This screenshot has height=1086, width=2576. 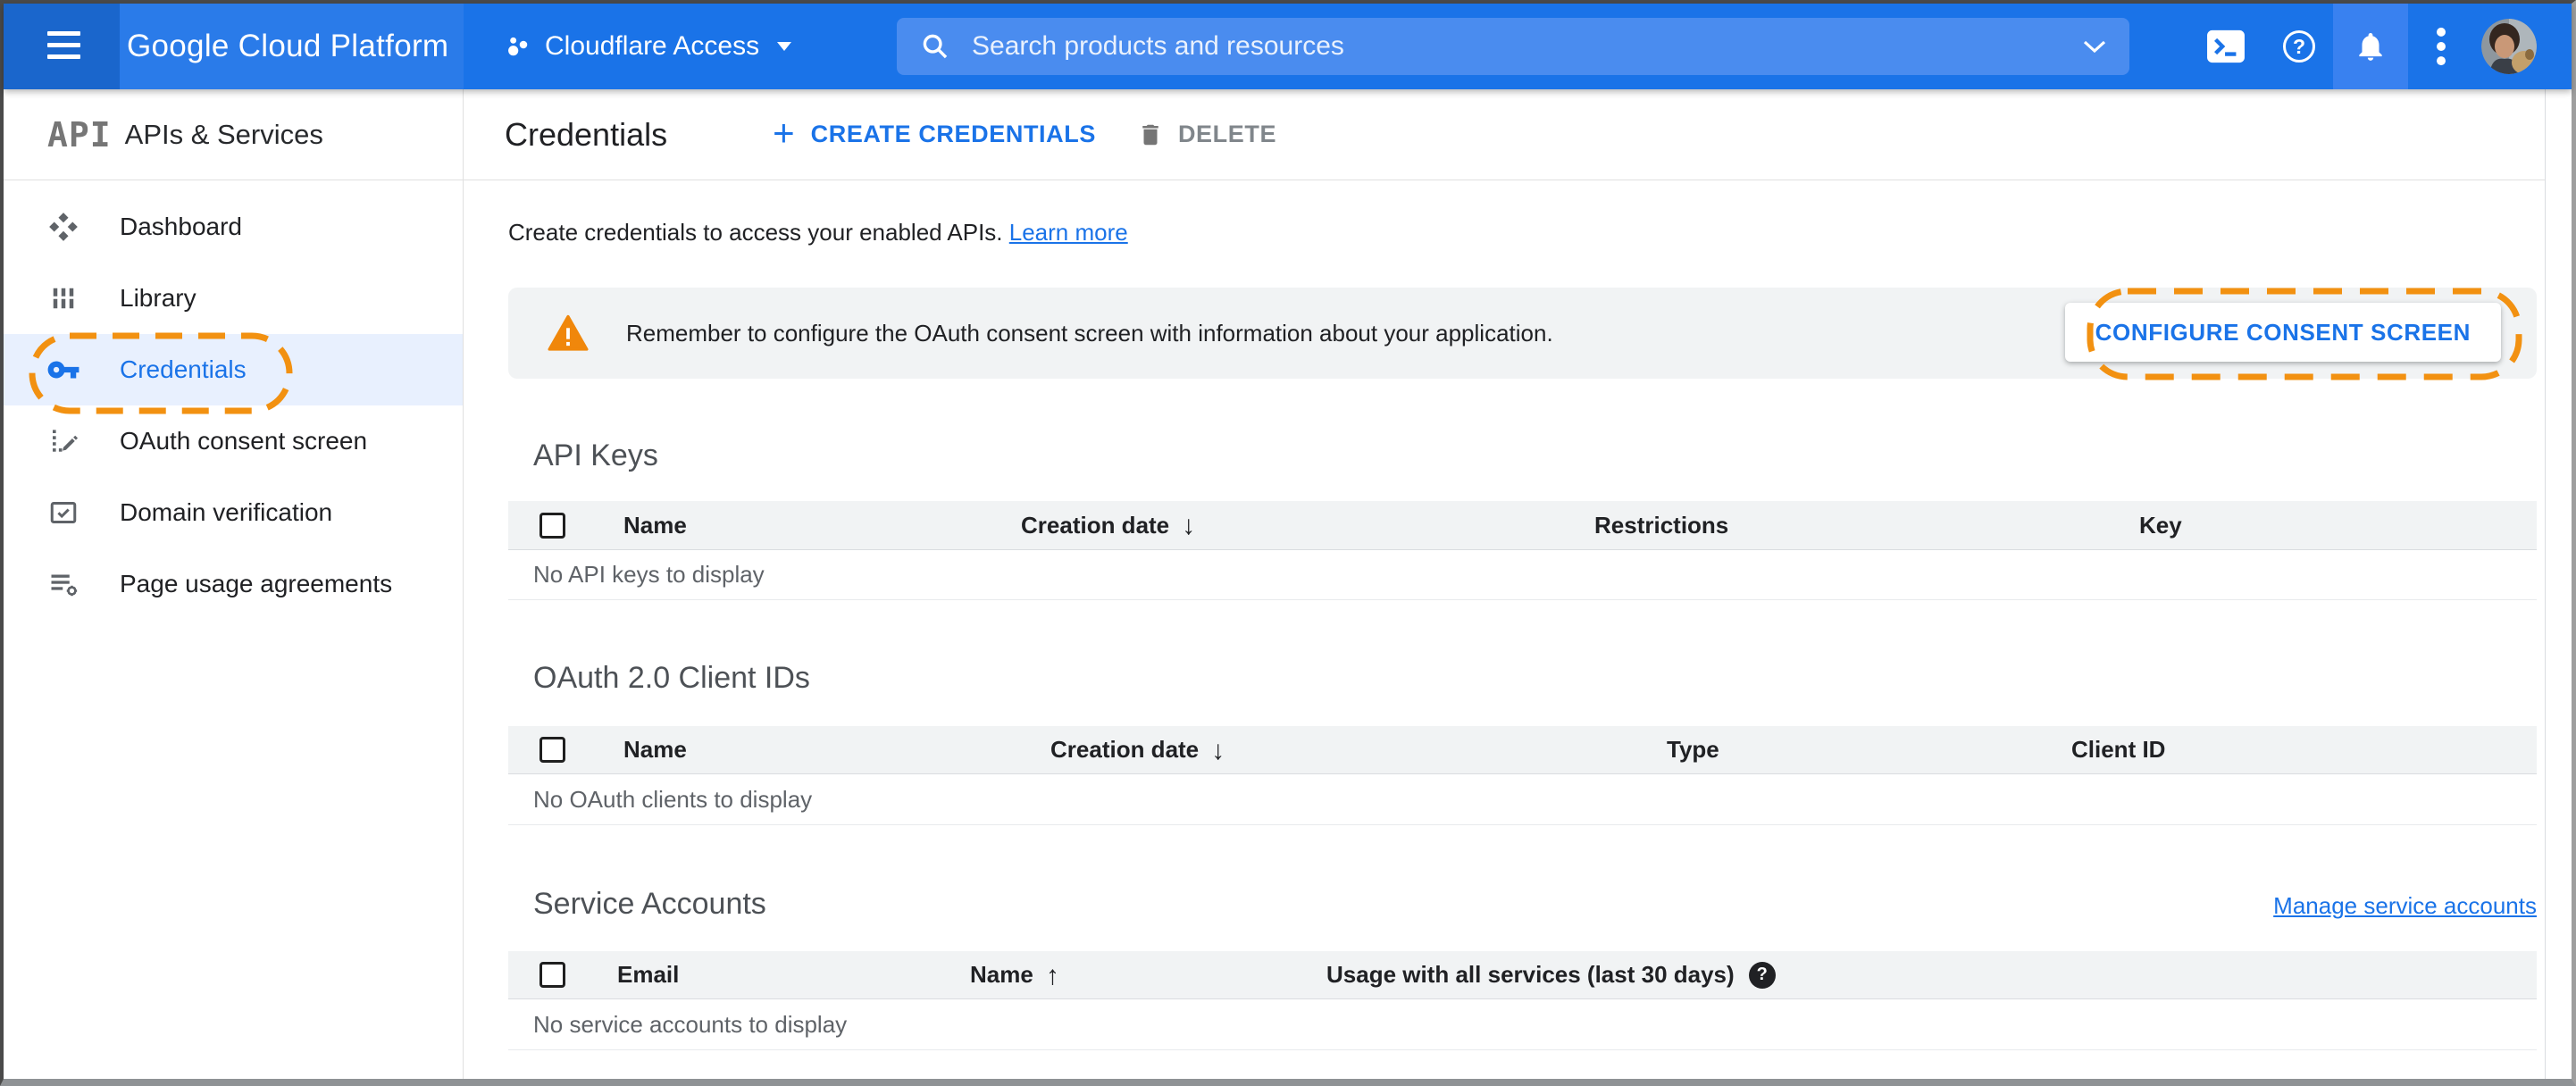 I want to click on warning-triangle-icon, so click(x=569, y=333).